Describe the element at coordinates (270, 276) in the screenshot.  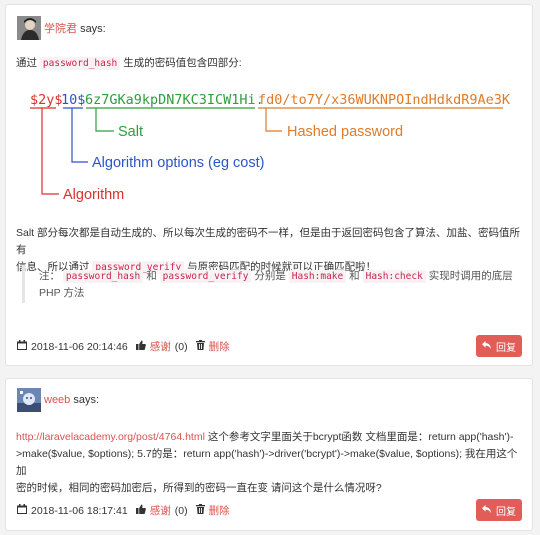
I see `note-text: 分别是` at that location.